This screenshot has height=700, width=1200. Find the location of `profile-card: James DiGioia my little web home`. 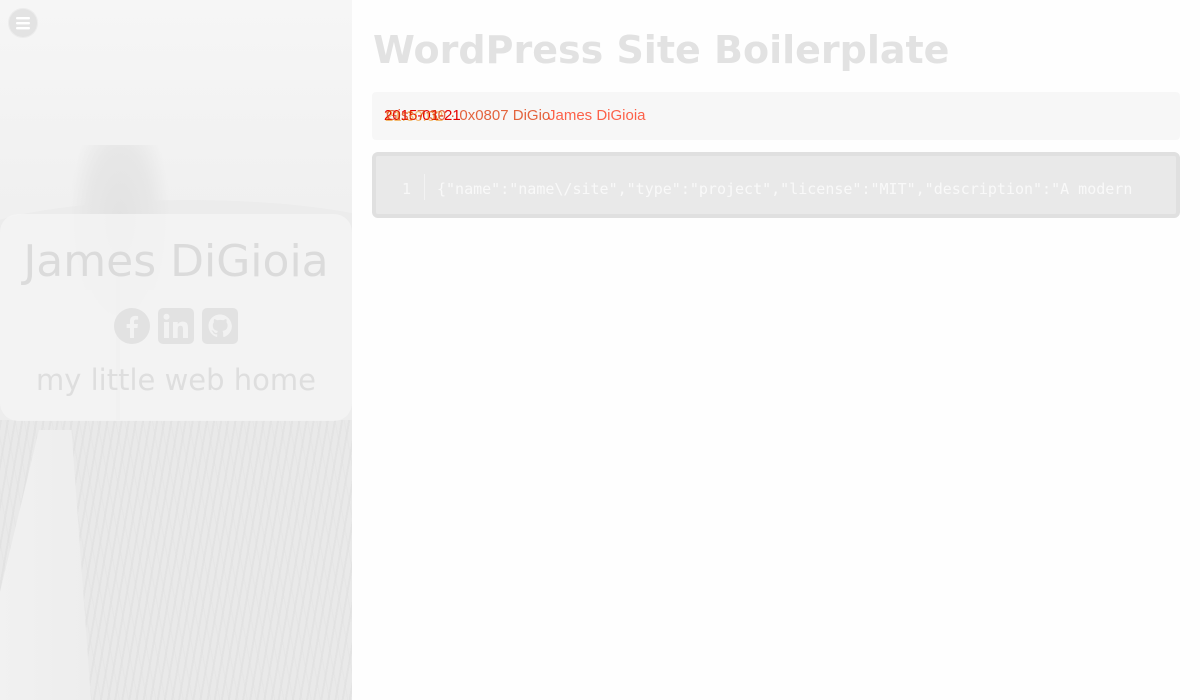

profile-card: James DiGioia my little web home is located at coordinates (176, 317).